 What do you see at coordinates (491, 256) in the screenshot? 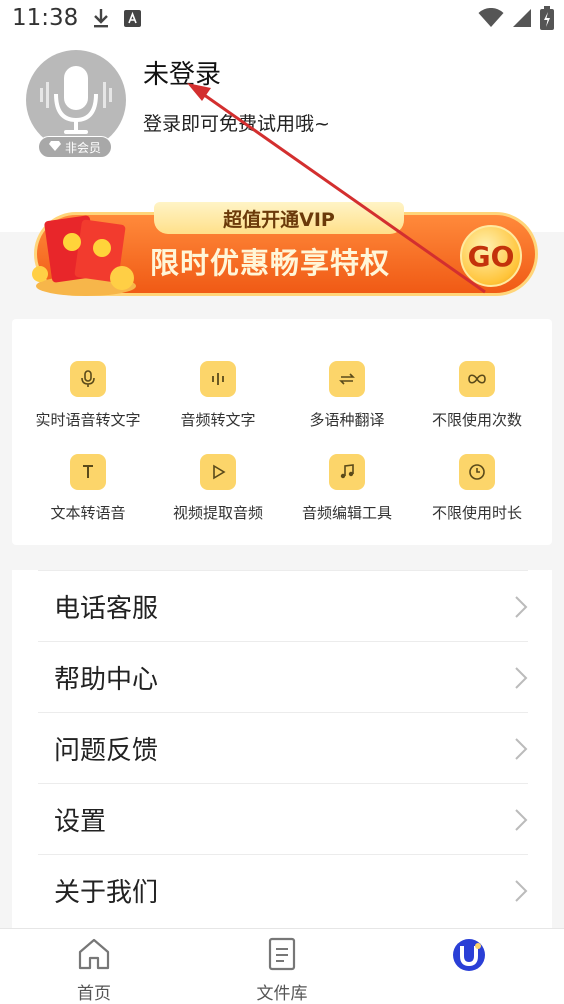
I see `vip-go-button: GO` at bounding box center [491, 256].